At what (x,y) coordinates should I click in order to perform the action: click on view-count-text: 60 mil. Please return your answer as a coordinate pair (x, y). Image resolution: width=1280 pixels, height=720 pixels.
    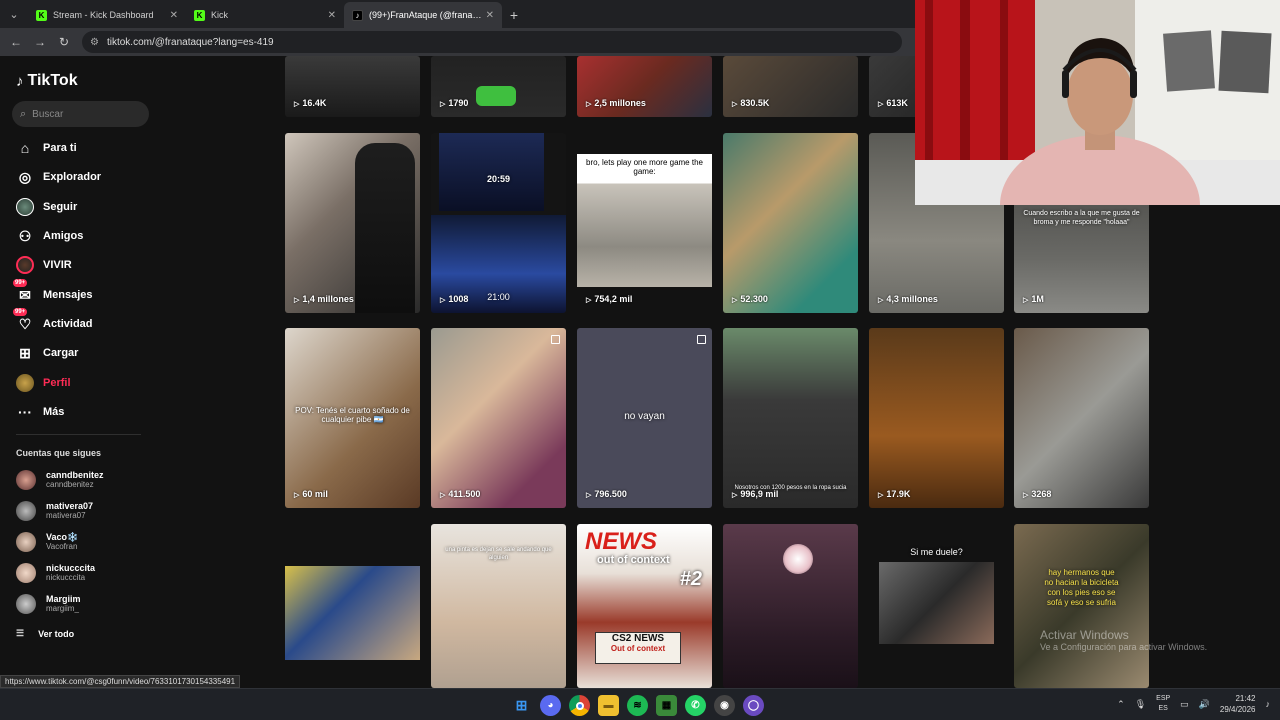
    Looking at the image, I should click on (315, 494).